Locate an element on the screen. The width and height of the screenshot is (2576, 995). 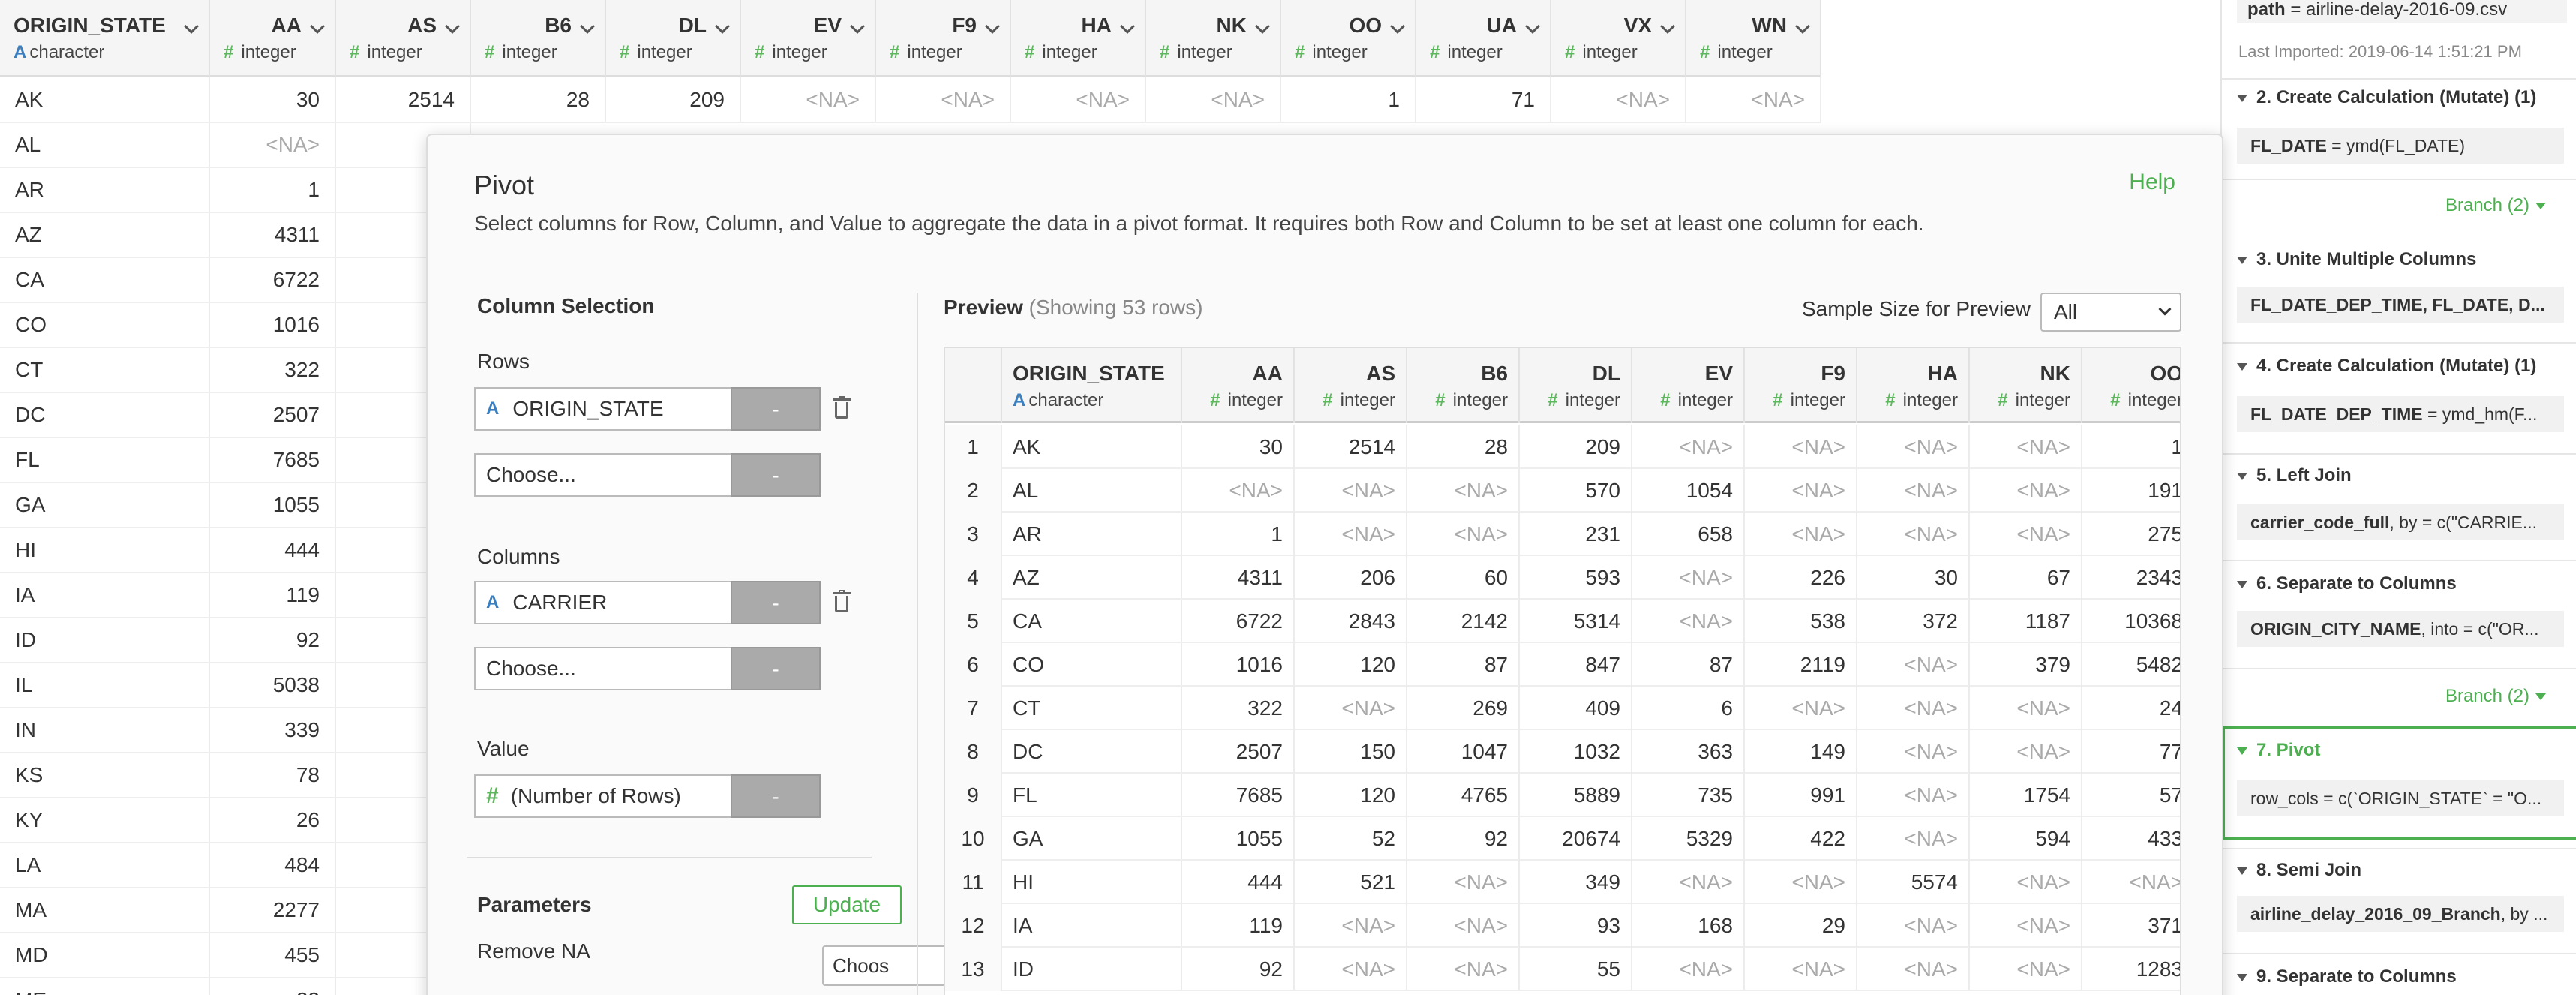
table-row: KS78<N is located at coordinates (235, 775).